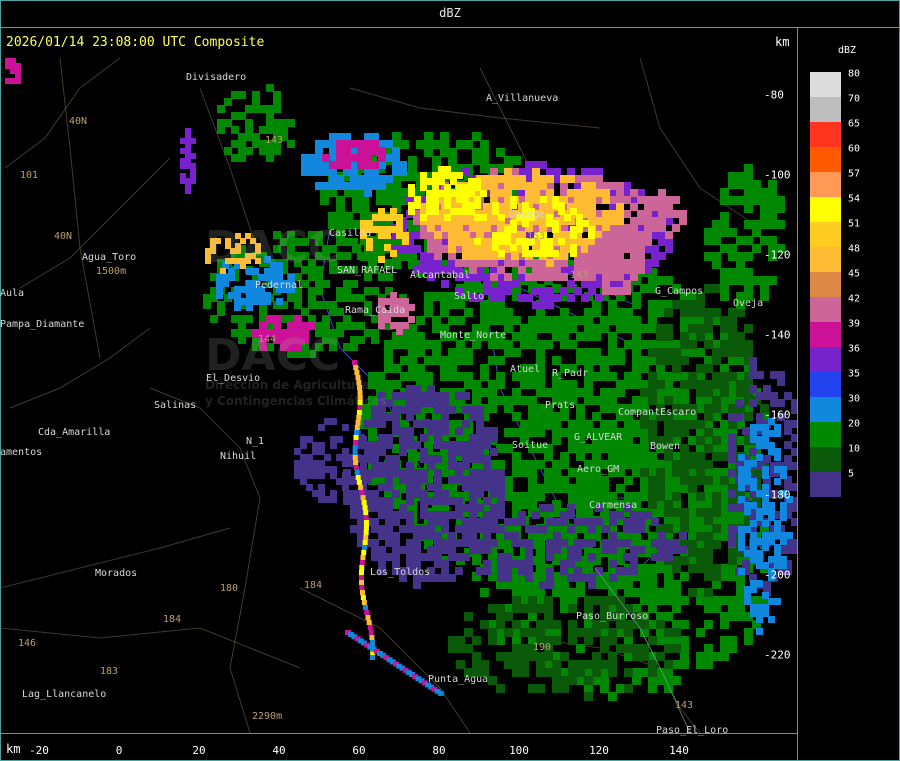  What do you see at coordinates (359, 750) in the screenshot?
I see `x-tick-label: 60` at bounding box center [359, 750].